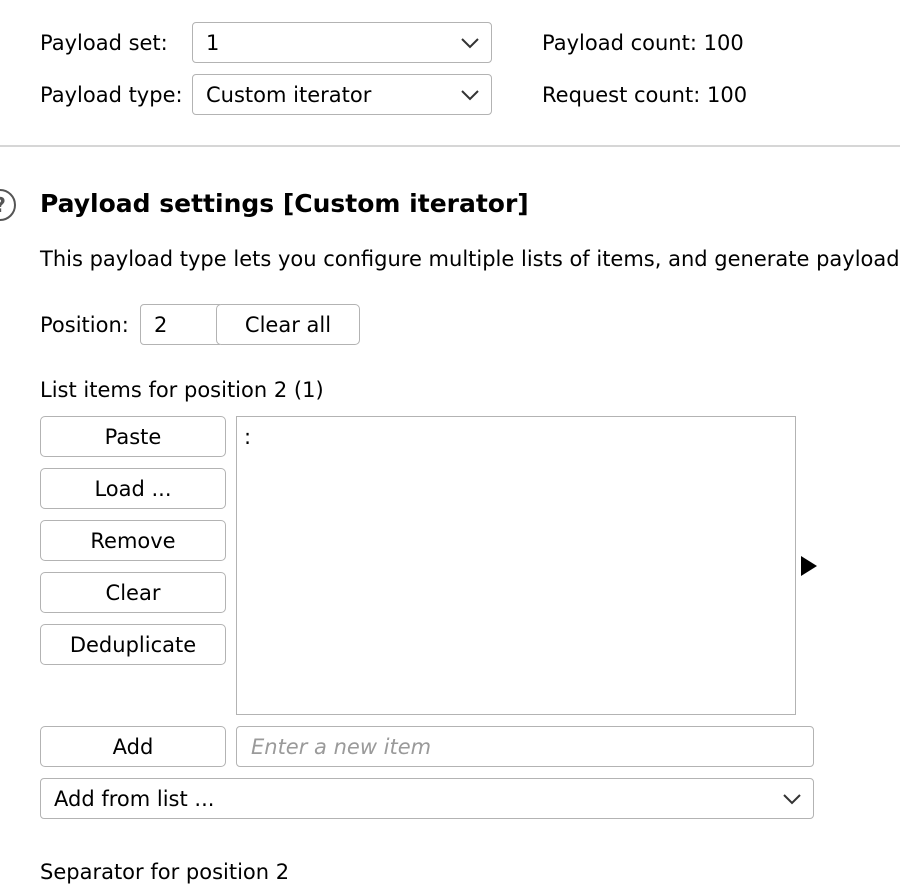 This screenshot has width=900, height=884. What do you see at coordinates (619, 43) in the screenshot?
I see `payload-count-label: Payload count:` at bounding box center [619, 43].